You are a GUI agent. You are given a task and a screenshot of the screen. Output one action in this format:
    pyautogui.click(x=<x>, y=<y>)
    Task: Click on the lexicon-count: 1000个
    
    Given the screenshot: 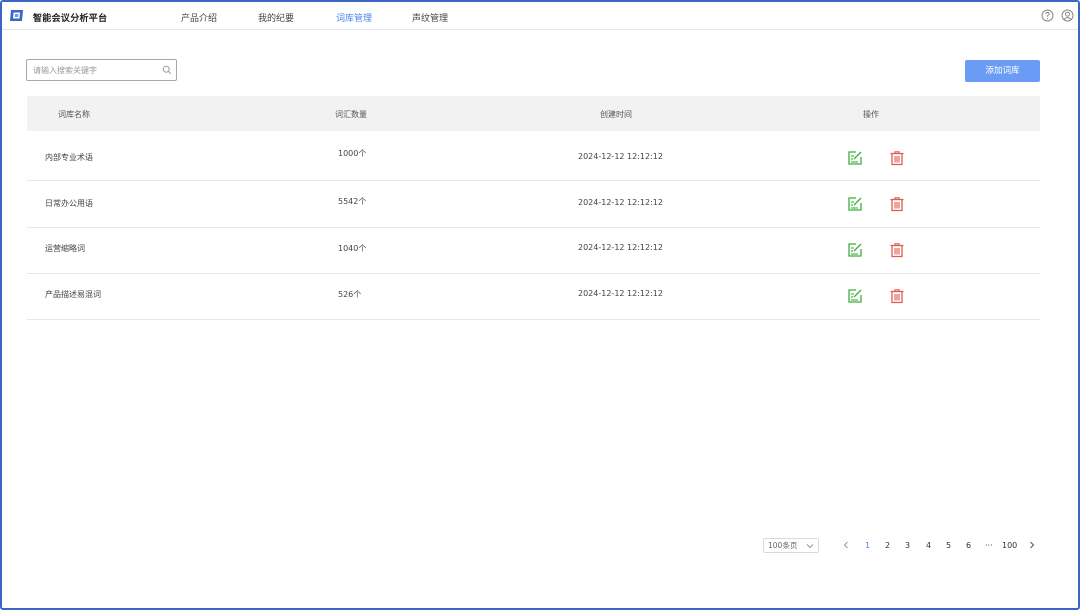 What is the action you would take?
    pyautogui.click(x=352, y=153)
    